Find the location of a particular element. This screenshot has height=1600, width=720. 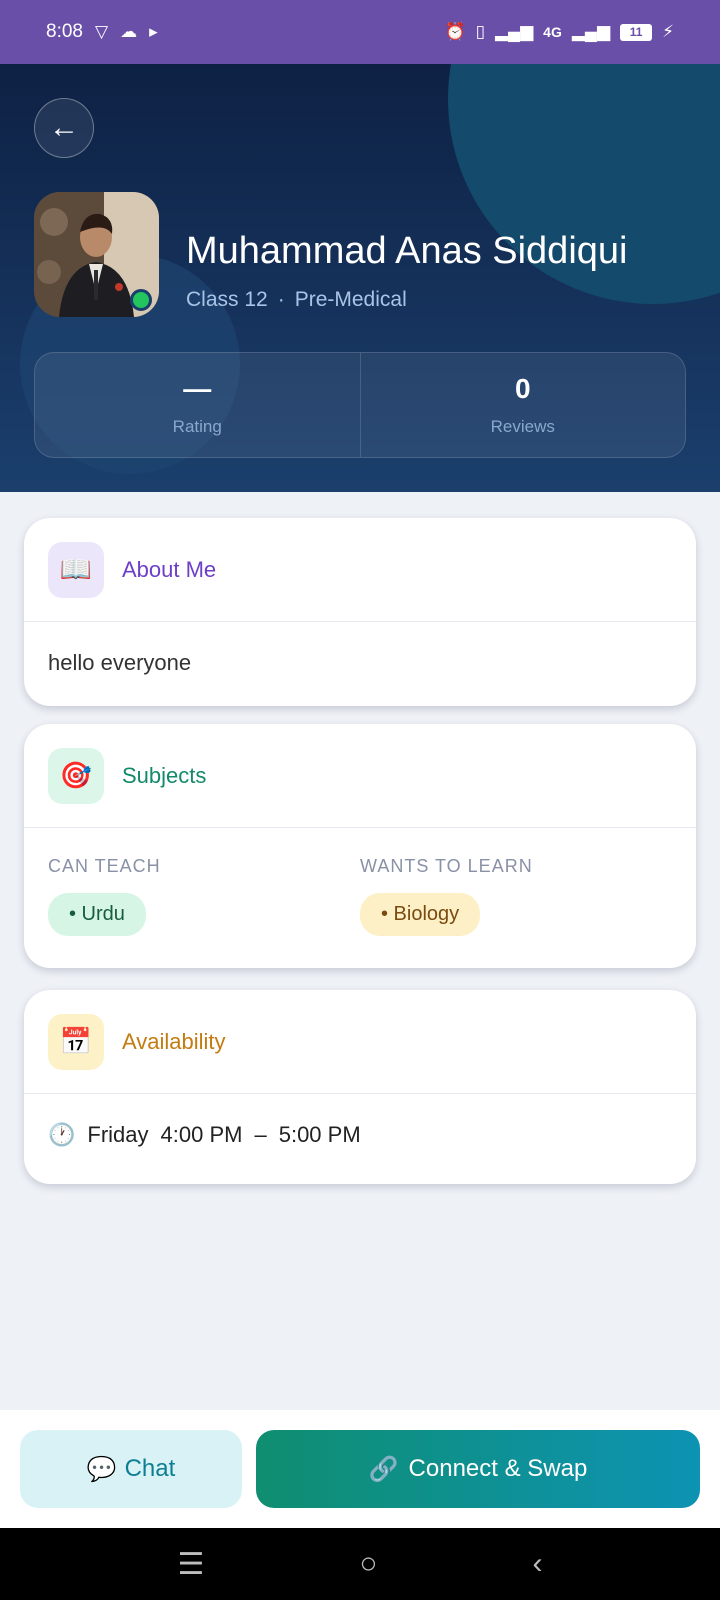

home-icon: ○ is located at coordinates (368, 1564).